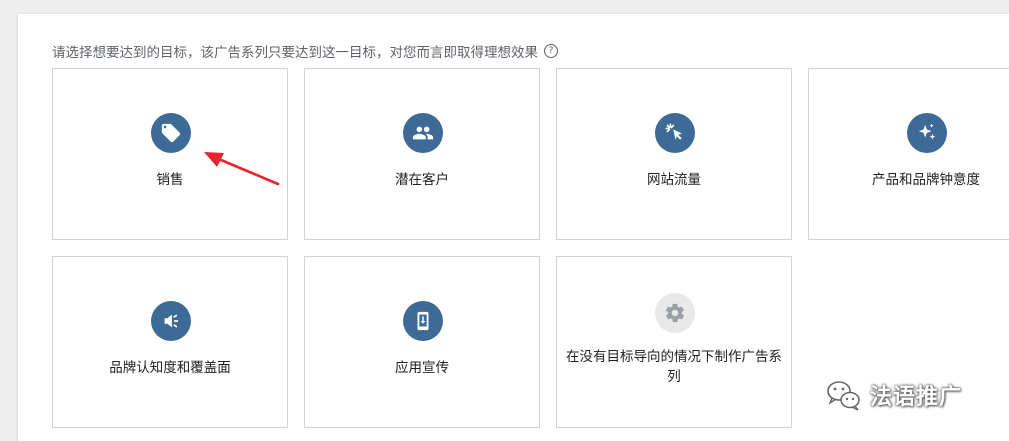 This screenshot has height=441, width=1009. What do you see at coordinates (675, 313) in the screenshot?
I see `gear-icon` at bounding box center [675, 313].